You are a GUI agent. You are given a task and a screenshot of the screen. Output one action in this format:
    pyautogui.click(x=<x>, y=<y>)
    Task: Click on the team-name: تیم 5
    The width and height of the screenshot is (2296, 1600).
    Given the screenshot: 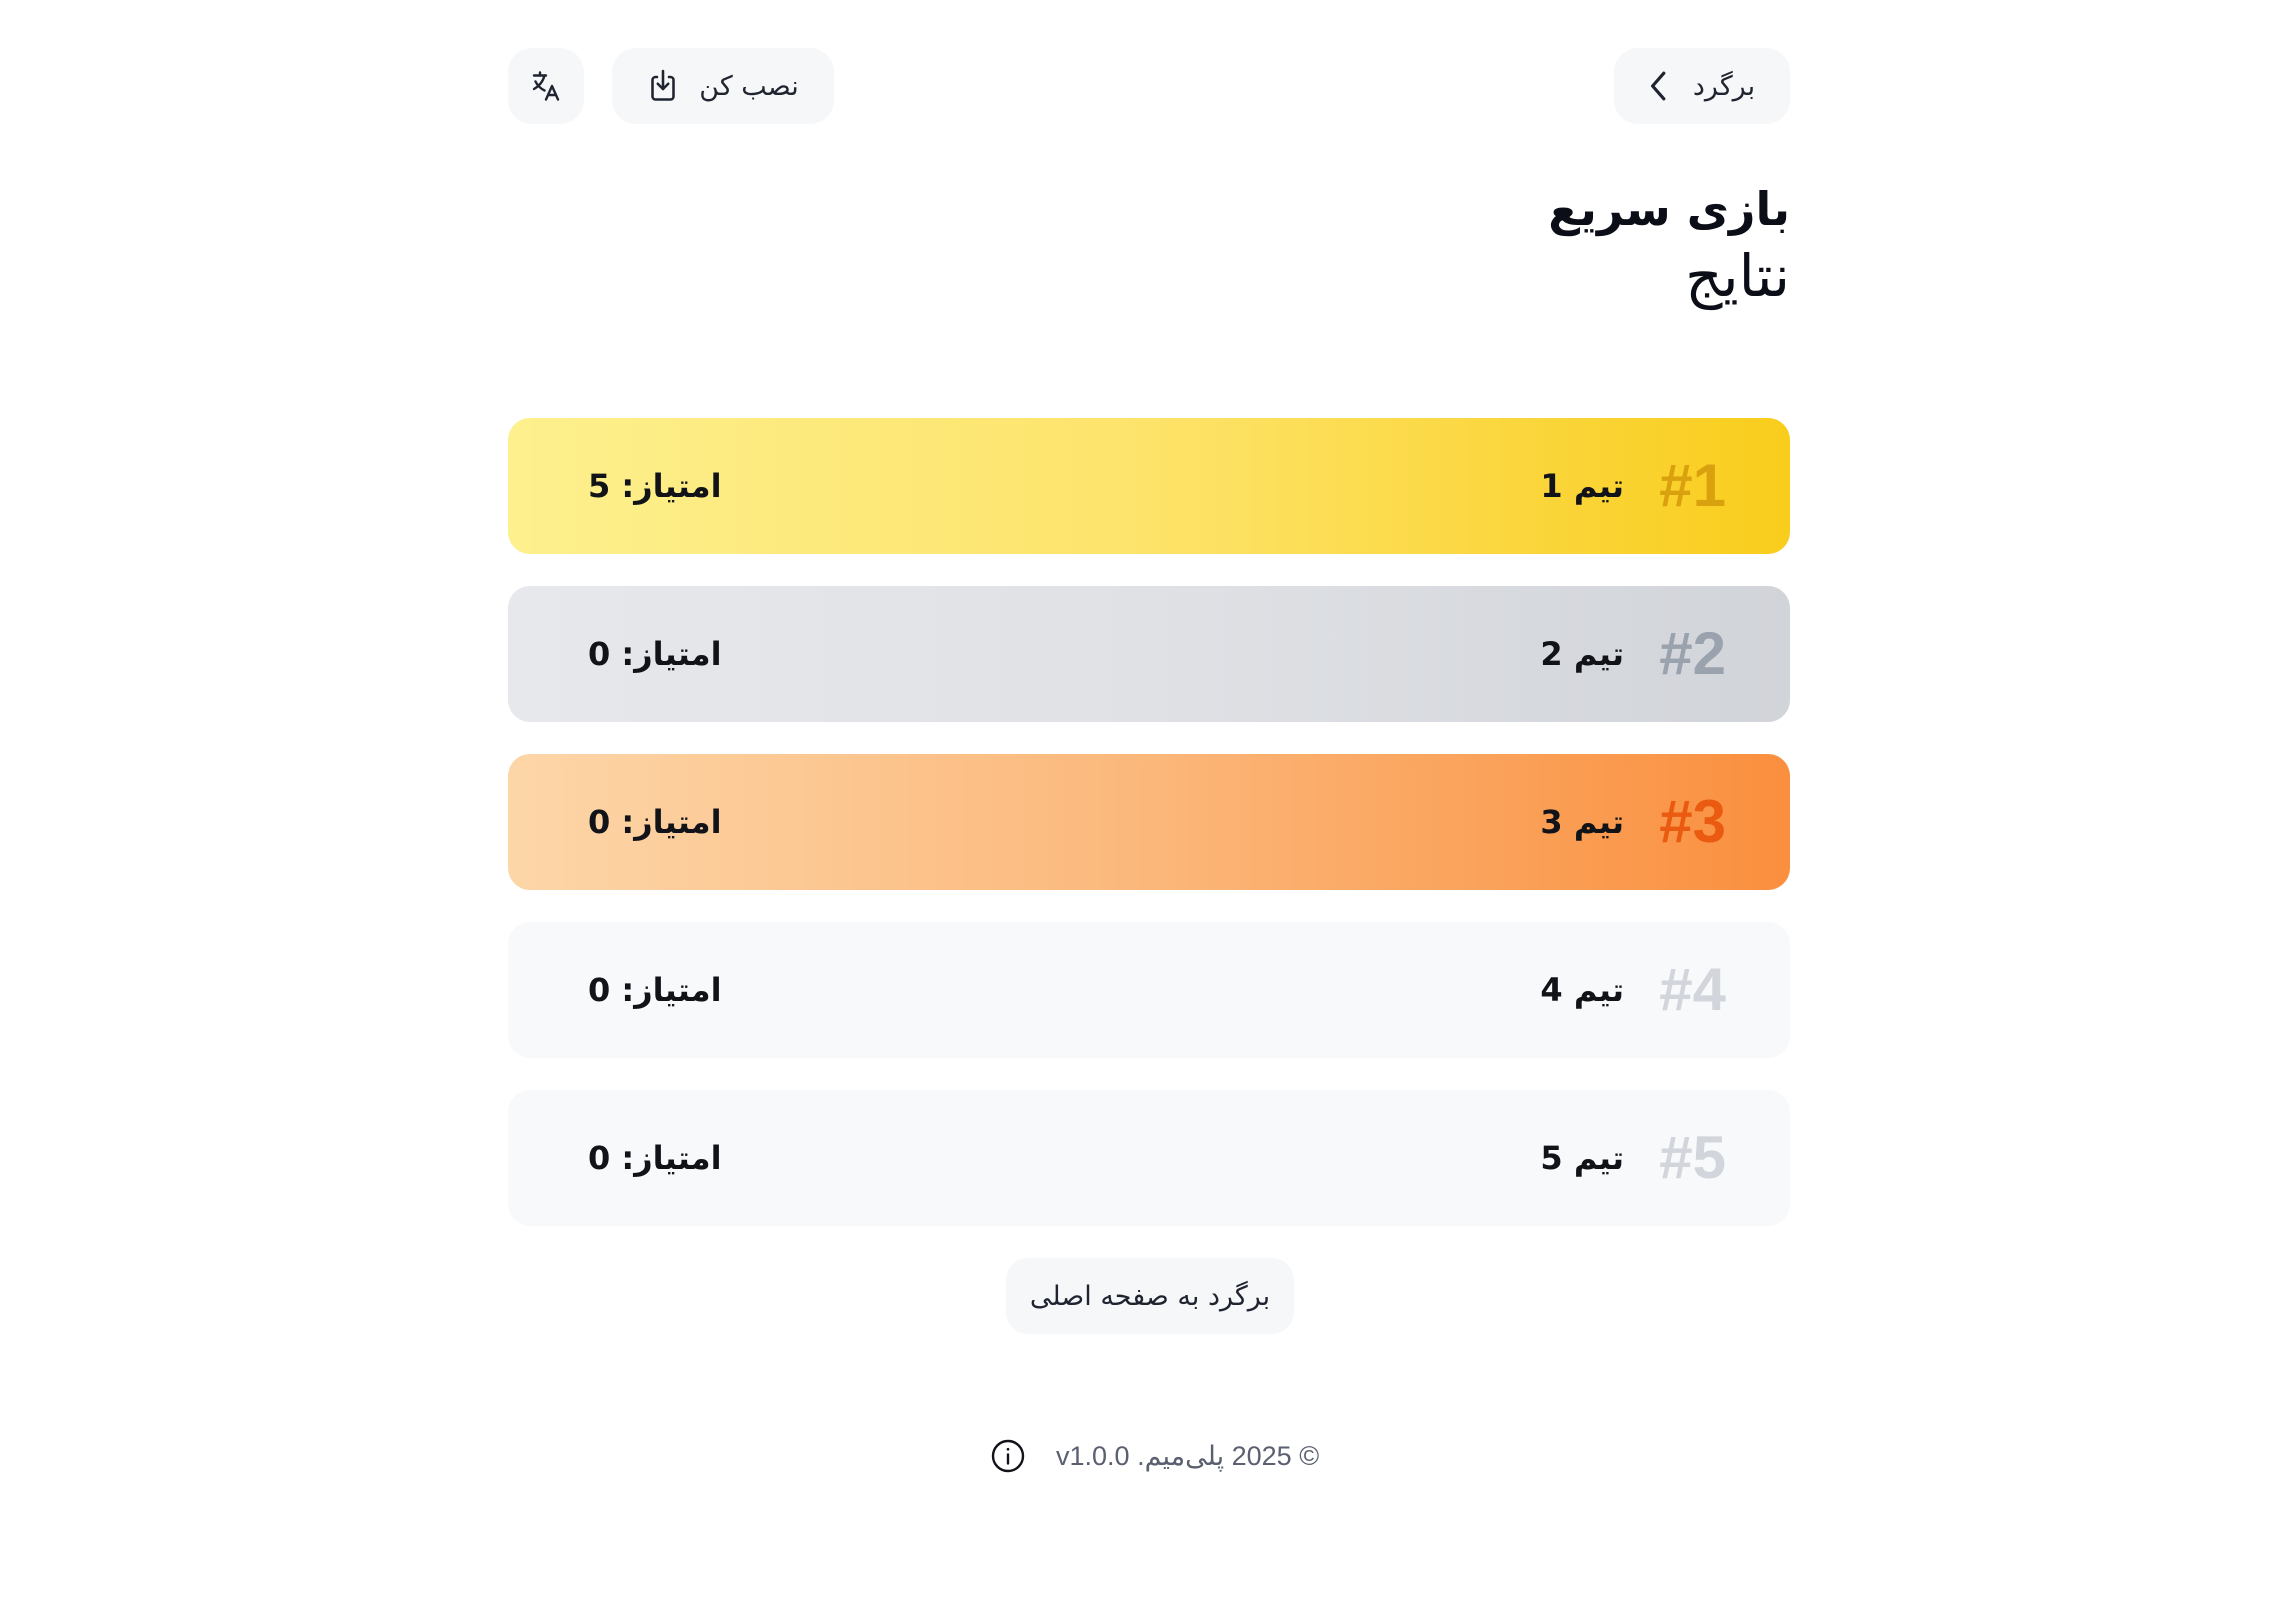 What is the action you would take?
    pyautogui.click(x=1582, y=1158)
    